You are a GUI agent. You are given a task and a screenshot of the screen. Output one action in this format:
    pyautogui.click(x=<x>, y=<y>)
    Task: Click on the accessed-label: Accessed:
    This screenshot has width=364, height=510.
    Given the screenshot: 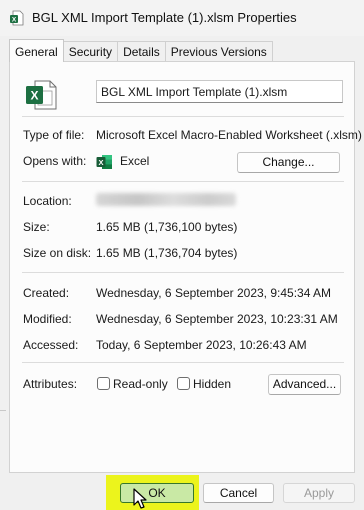 What is the action you would take?
    pyautogui.click(x=51, y=345)
    